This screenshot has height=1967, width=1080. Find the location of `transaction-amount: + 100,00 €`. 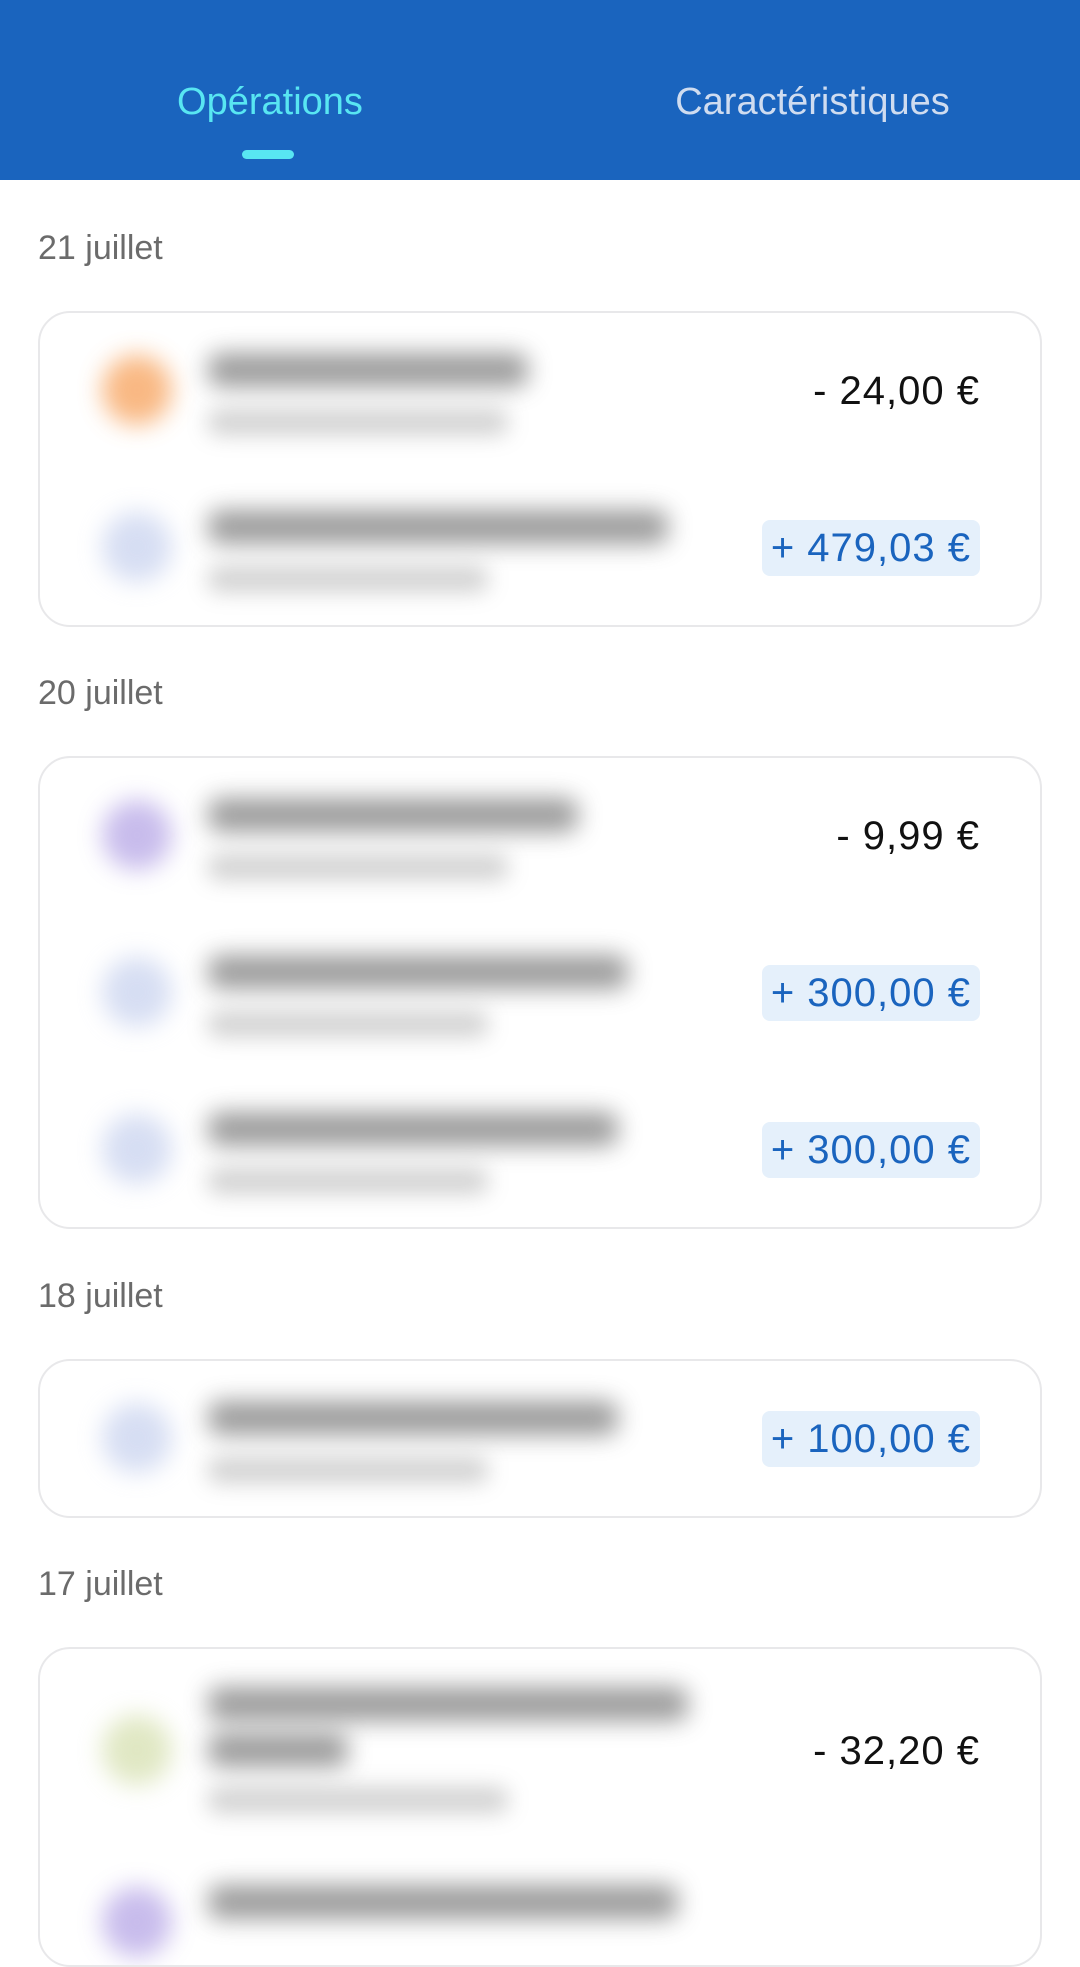

transaction-amount: + 100,00 € is located at coordinates (870, 1439).